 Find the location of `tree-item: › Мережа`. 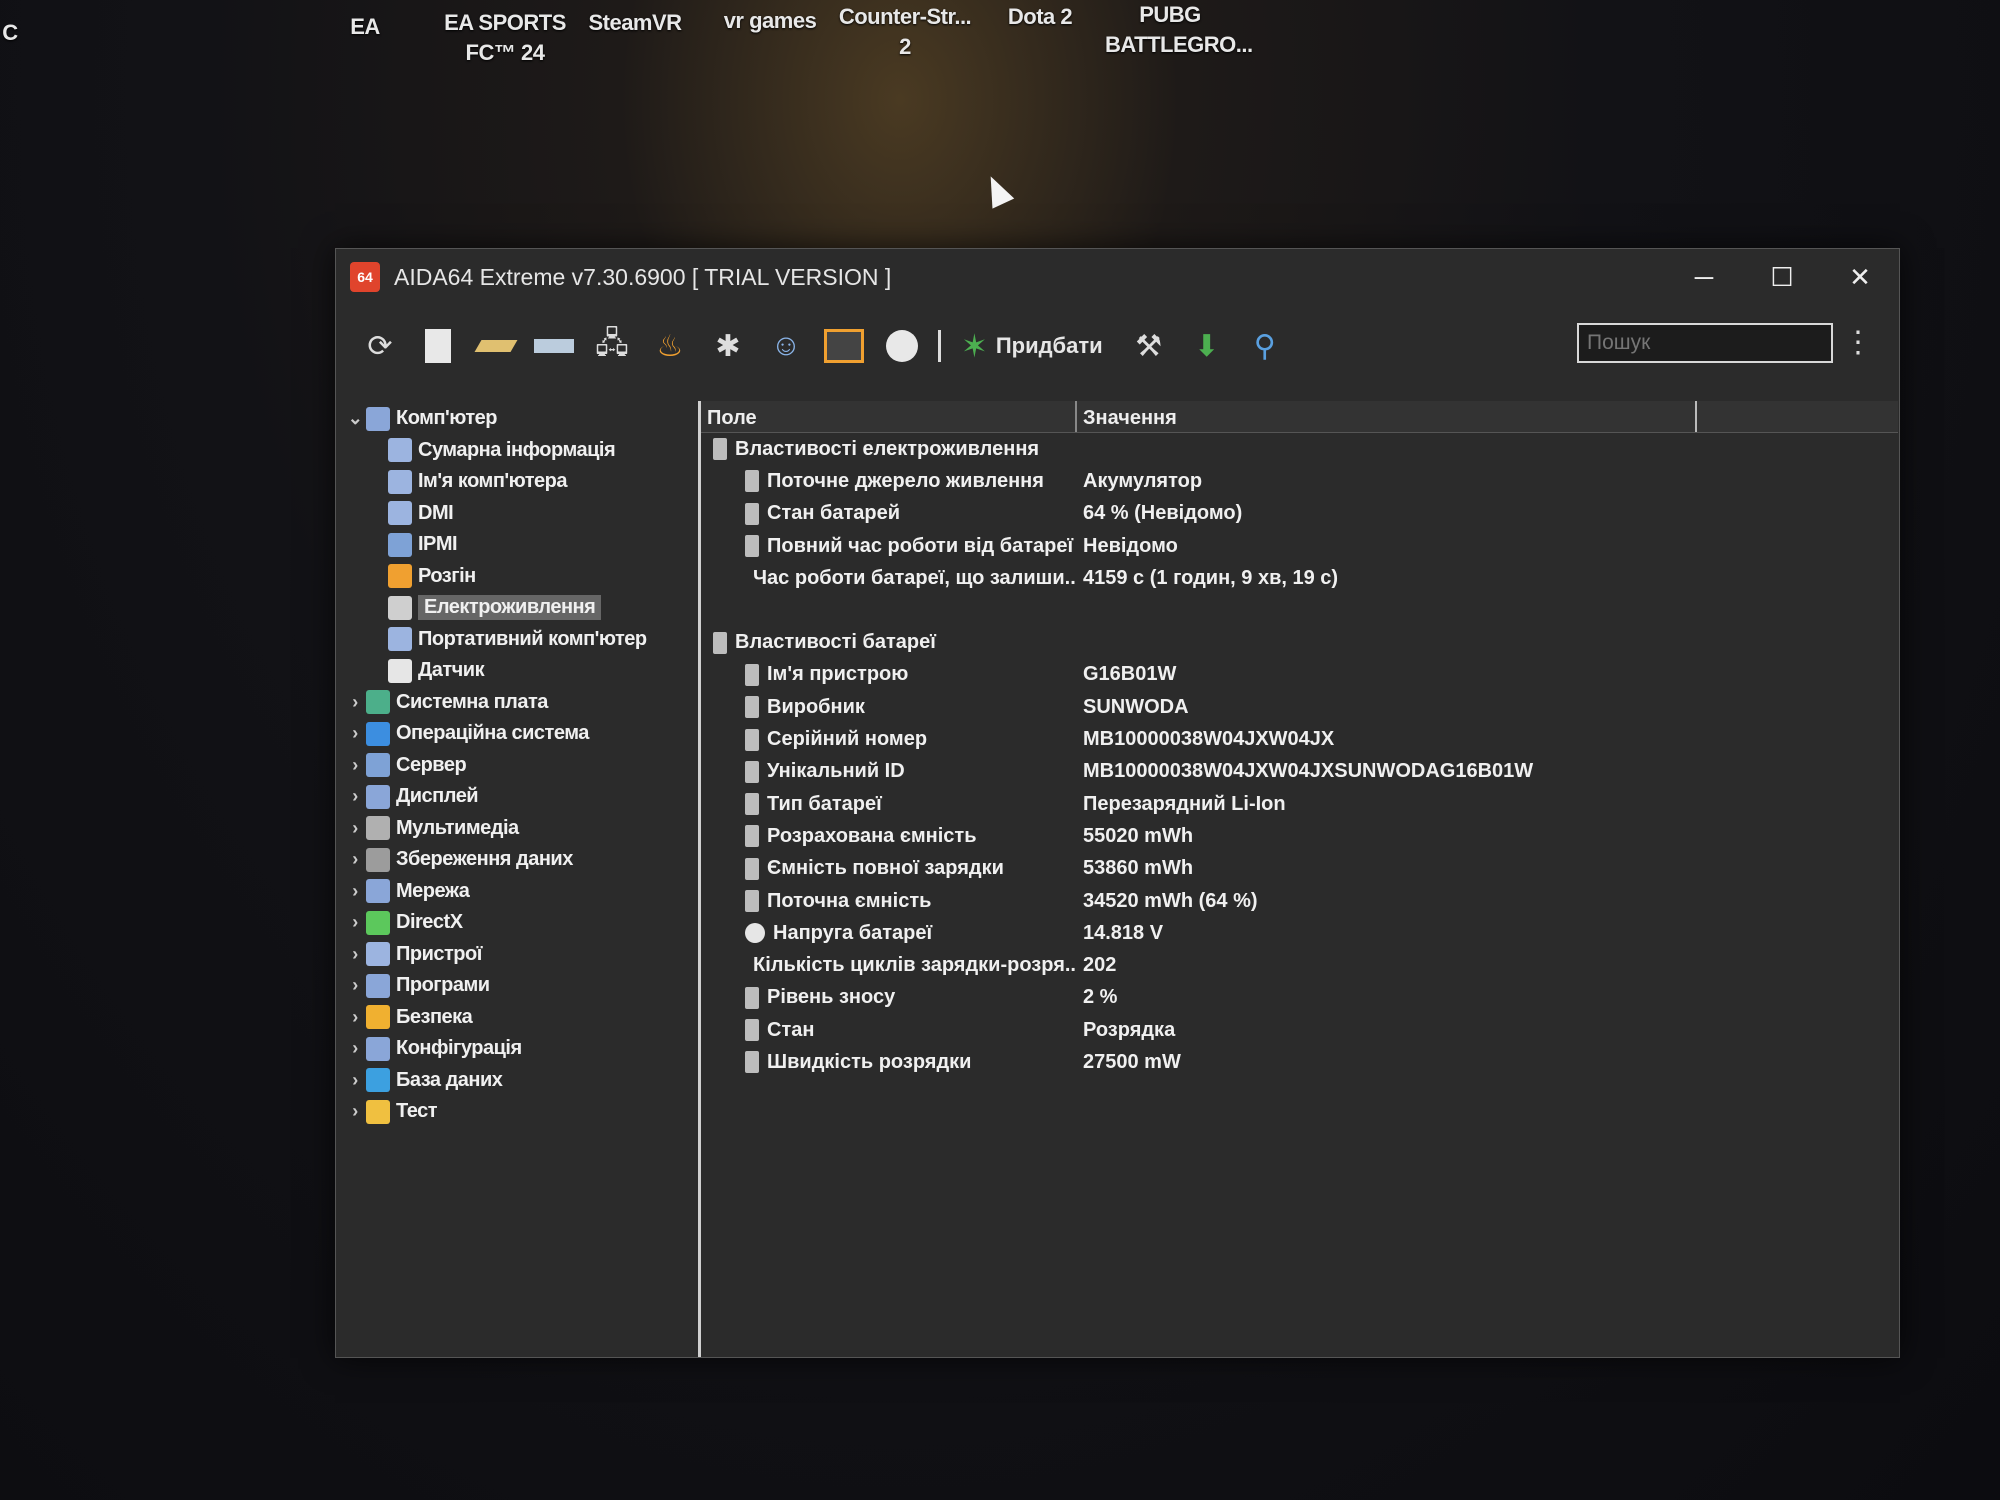

tree-item: › Мережа is located at coordinates (516, 892).